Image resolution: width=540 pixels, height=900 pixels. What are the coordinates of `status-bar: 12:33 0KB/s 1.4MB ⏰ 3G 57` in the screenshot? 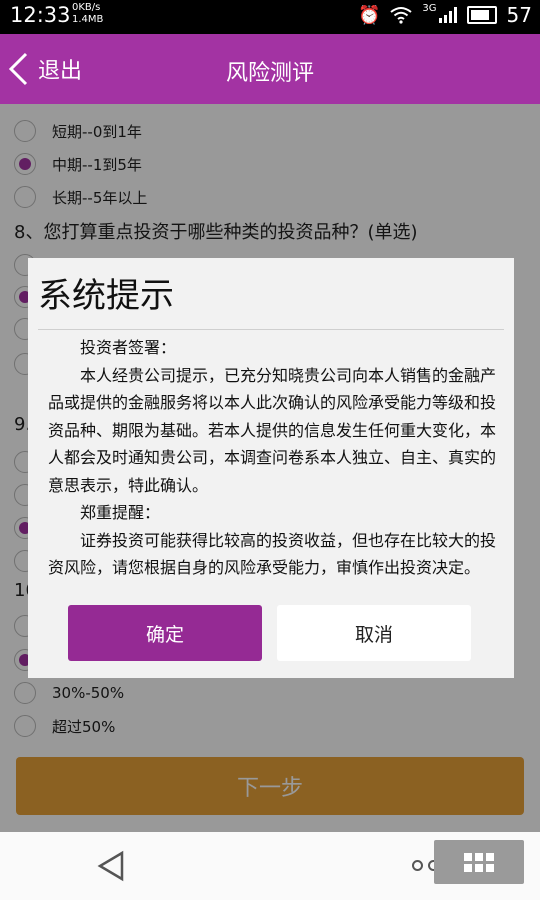 It's located at (270, 17).